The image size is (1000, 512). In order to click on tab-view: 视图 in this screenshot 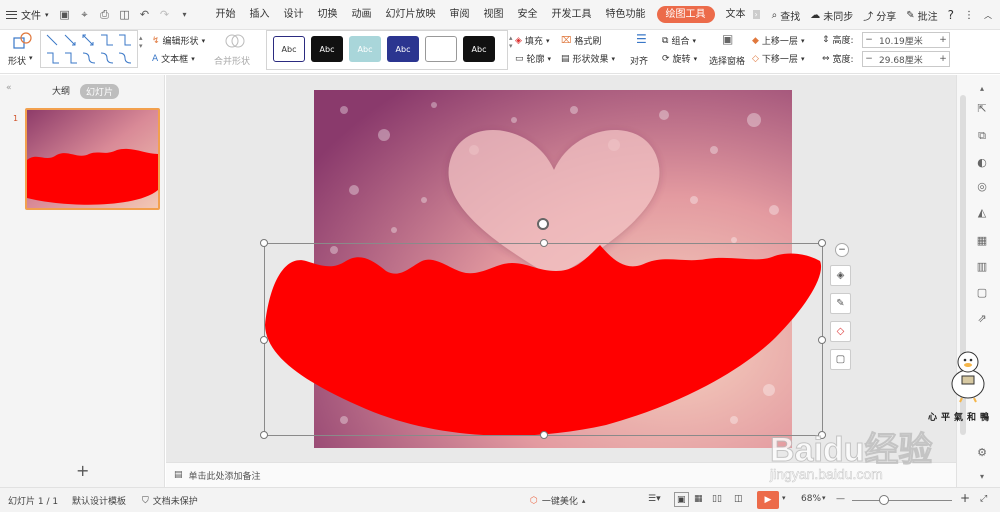, I will do `click(494, 15)`.